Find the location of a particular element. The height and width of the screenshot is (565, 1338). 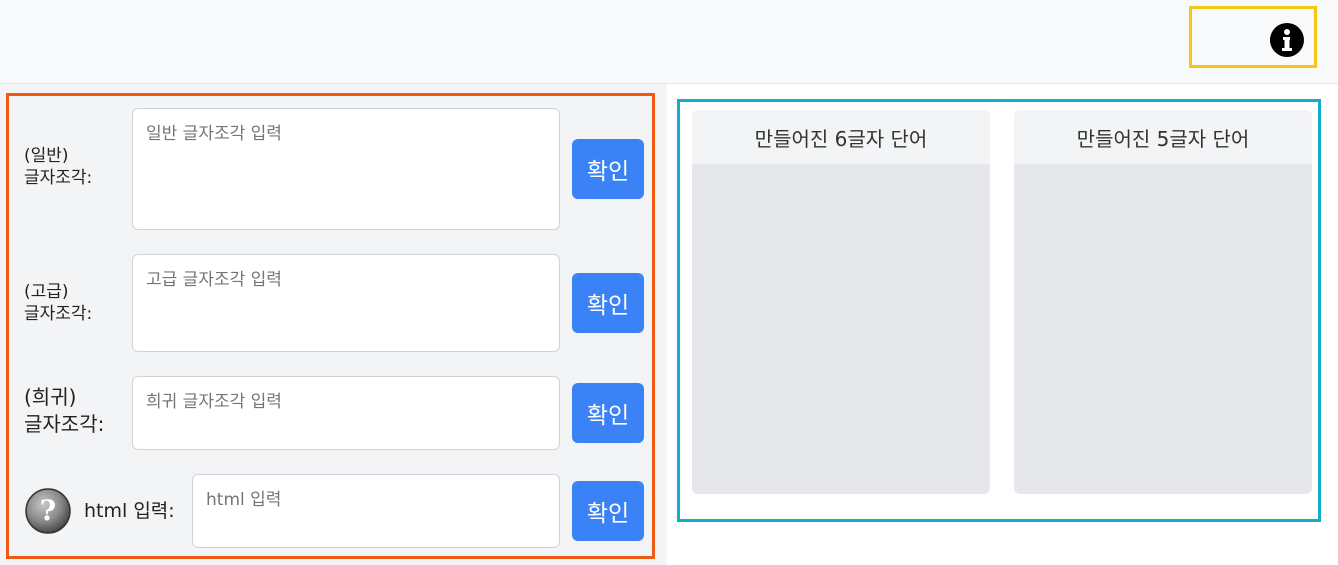

html-input-label: html 입력: is located at coordinates (129, 511).